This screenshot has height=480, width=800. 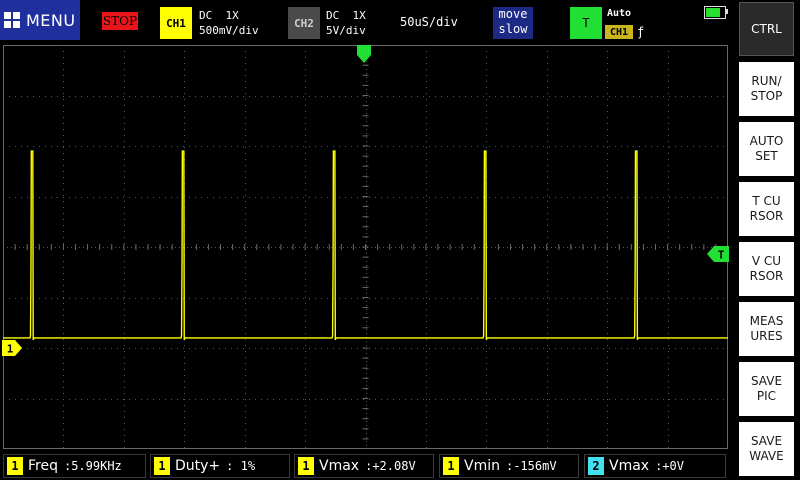 What do you see at coordinates (12, 20) in the screenshot?
I see `menu-grid-icon` at bounding box center [12, 20].